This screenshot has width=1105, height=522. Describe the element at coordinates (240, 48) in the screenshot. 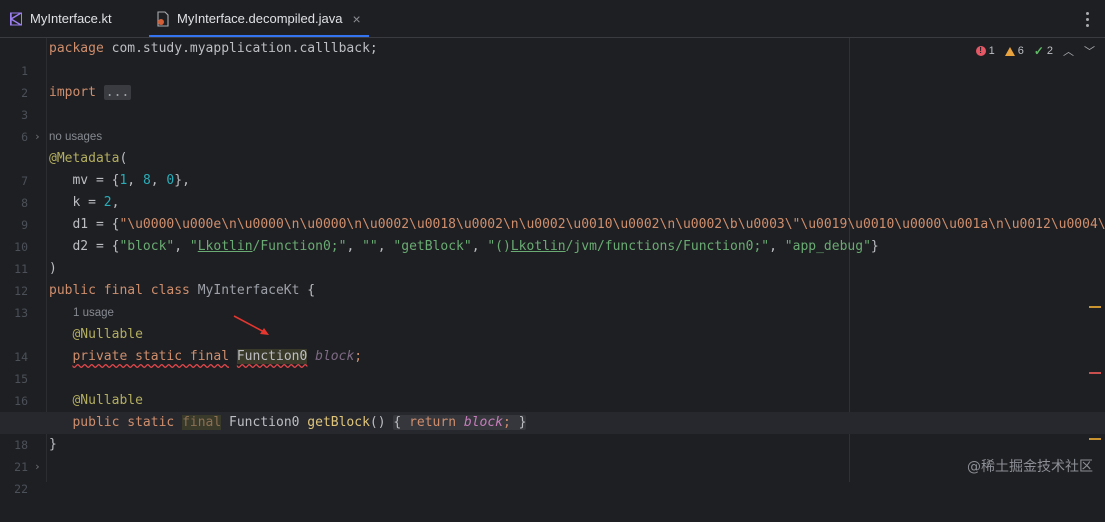

I see `package-name: com.study.myapplication.calllback;` at that location.